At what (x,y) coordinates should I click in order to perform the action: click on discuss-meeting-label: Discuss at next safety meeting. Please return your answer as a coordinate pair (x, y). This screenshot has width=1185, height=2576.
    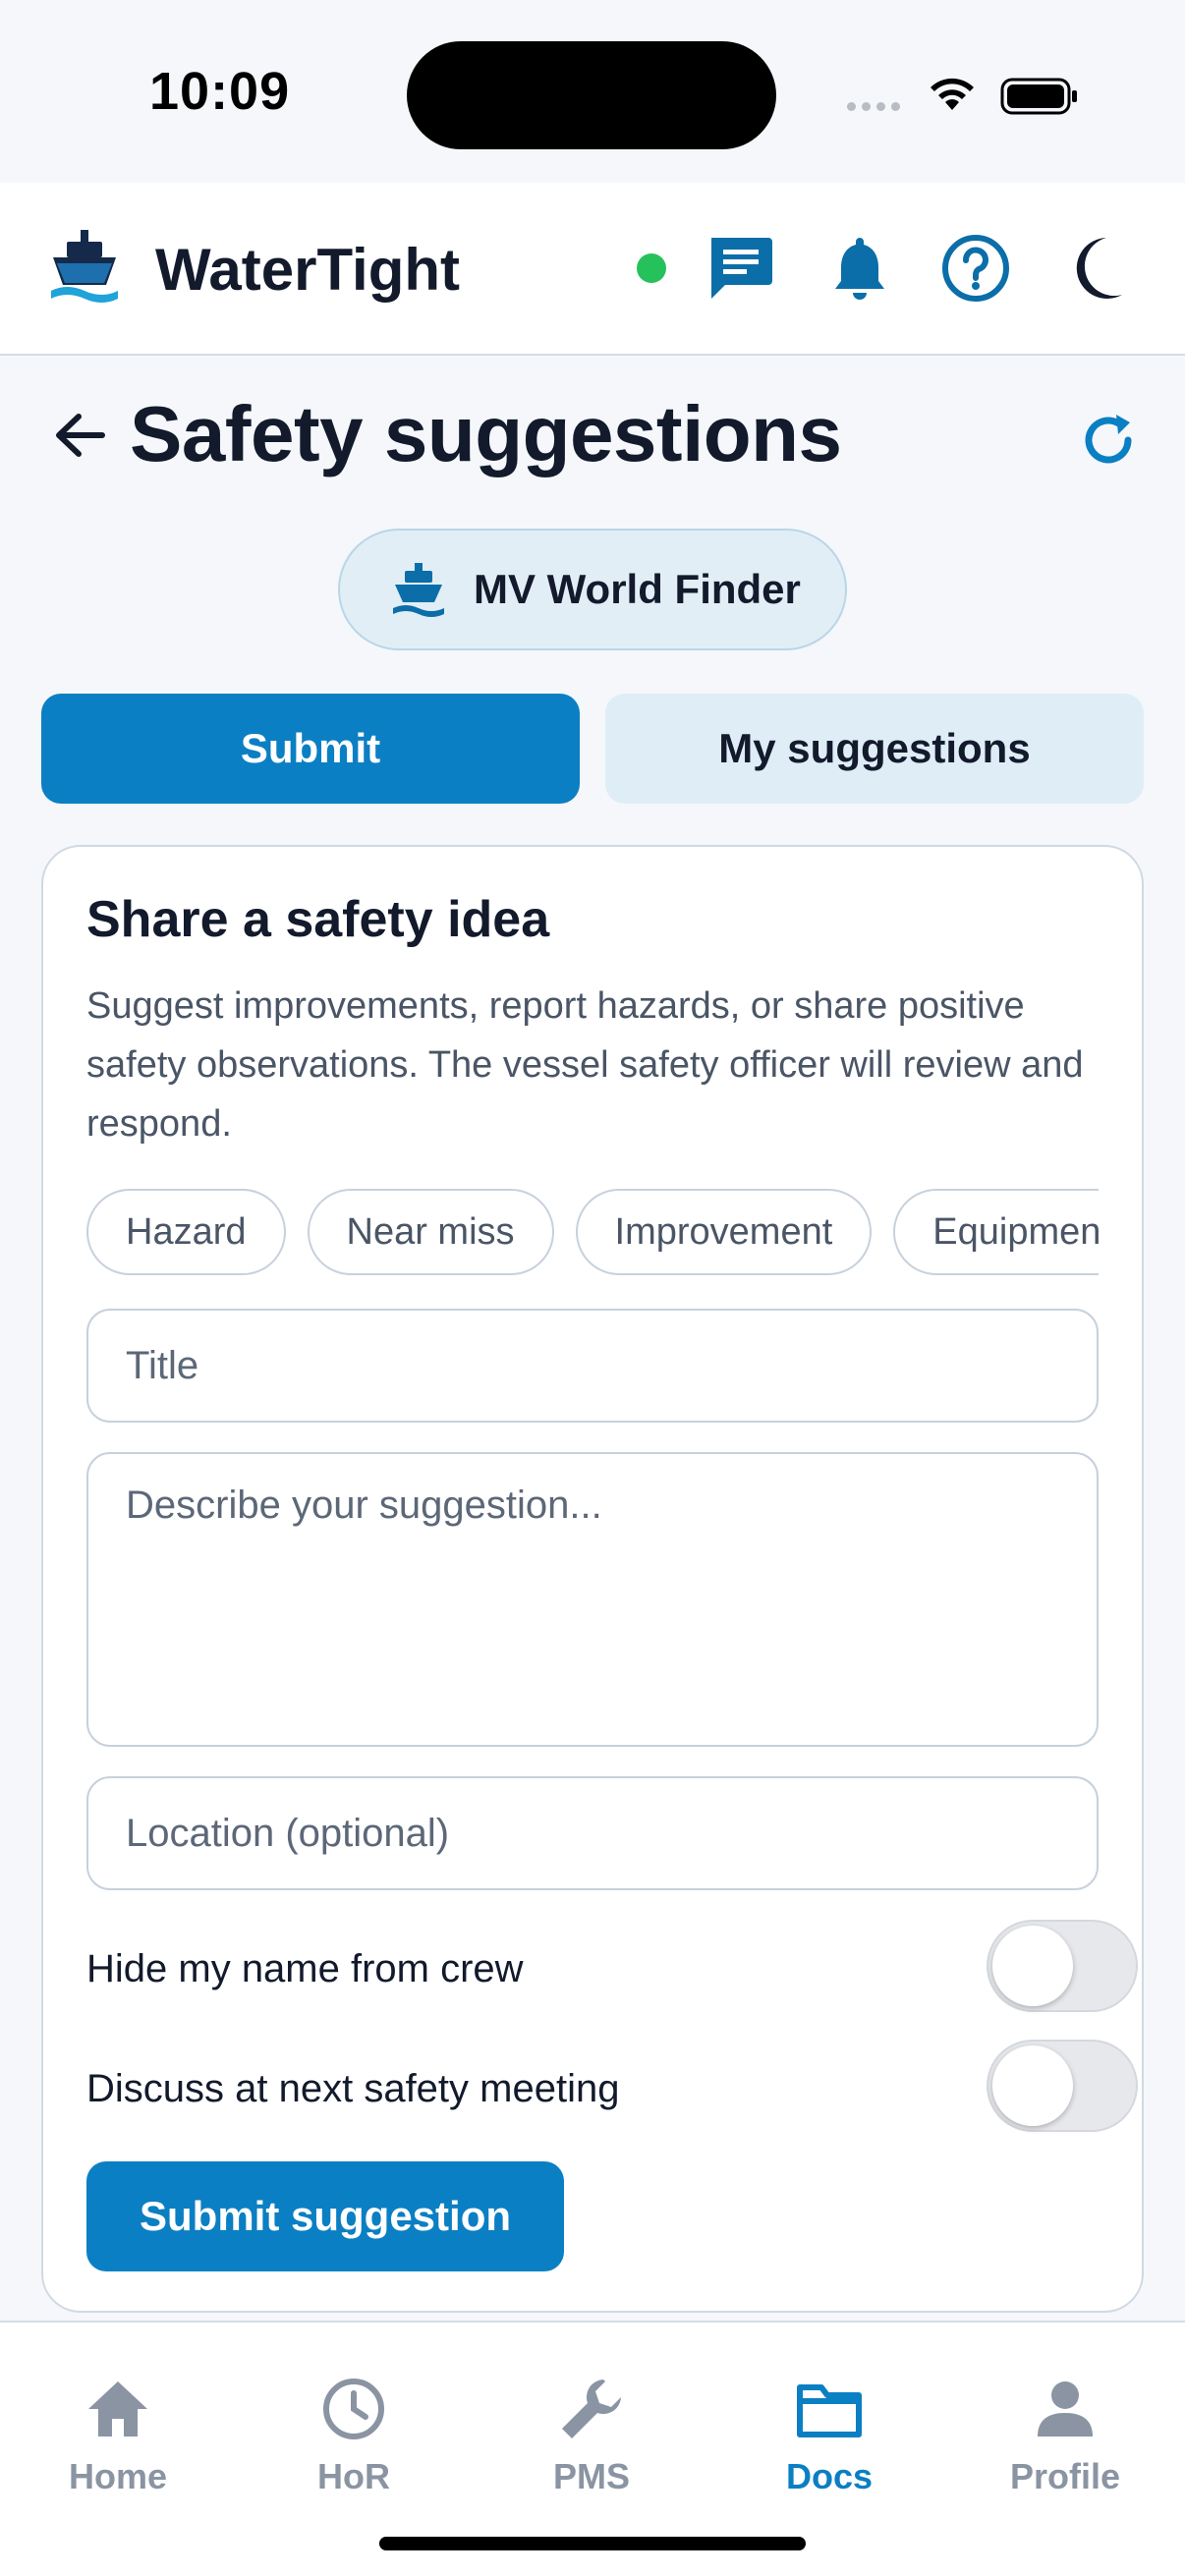
    Looking at the image, I should click on (353, 2088).